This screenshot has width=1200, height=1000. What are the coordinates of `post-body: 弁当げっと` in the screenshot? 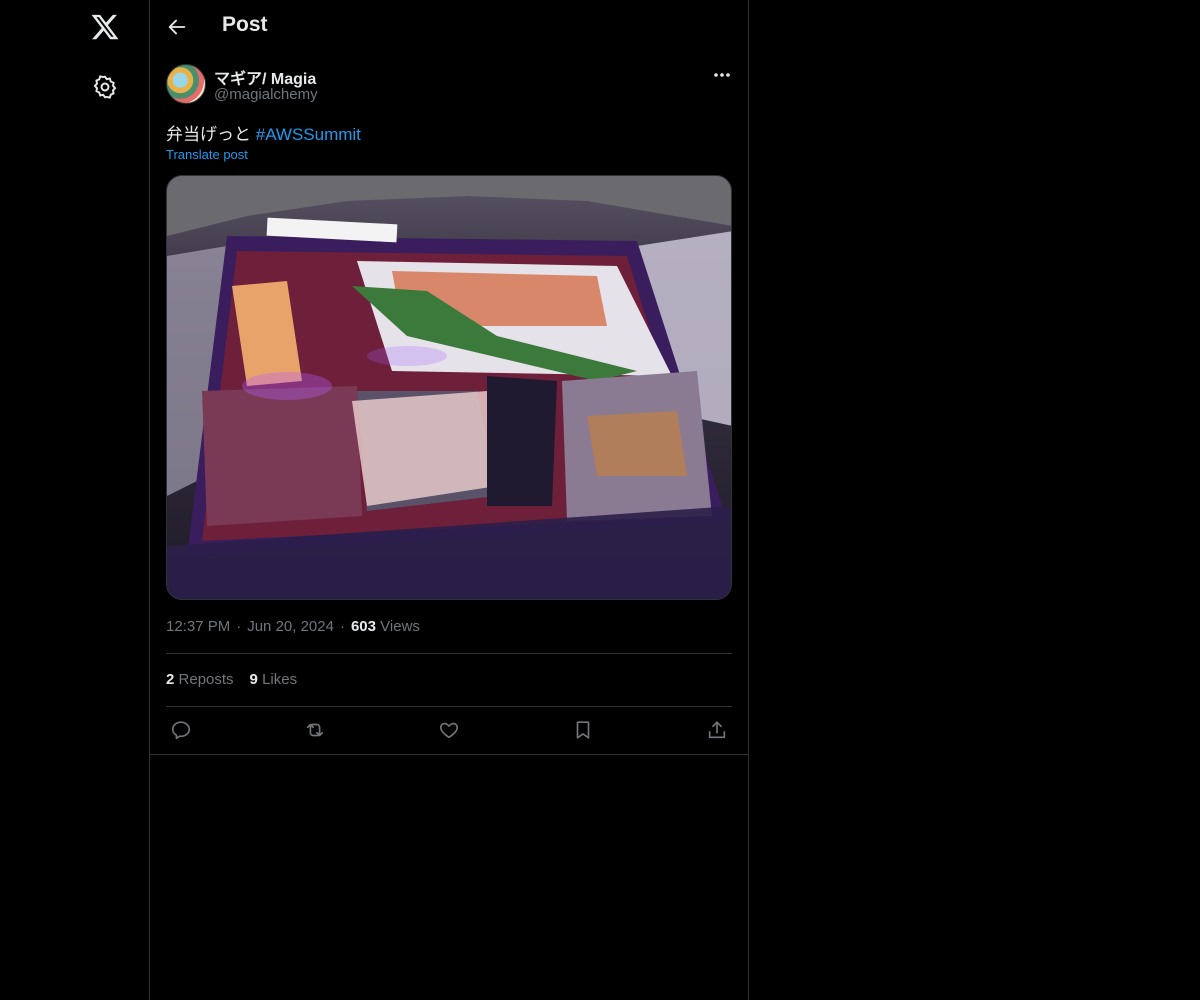 It's located at (208, 134).